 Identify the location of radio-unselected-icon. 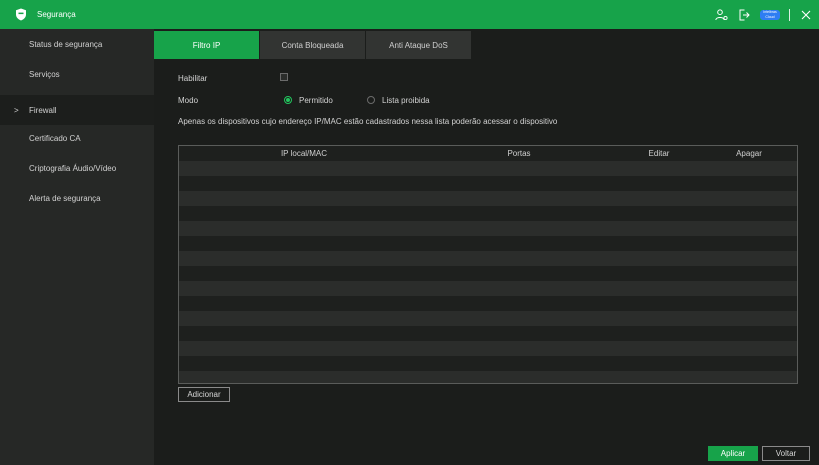
(371, 100).